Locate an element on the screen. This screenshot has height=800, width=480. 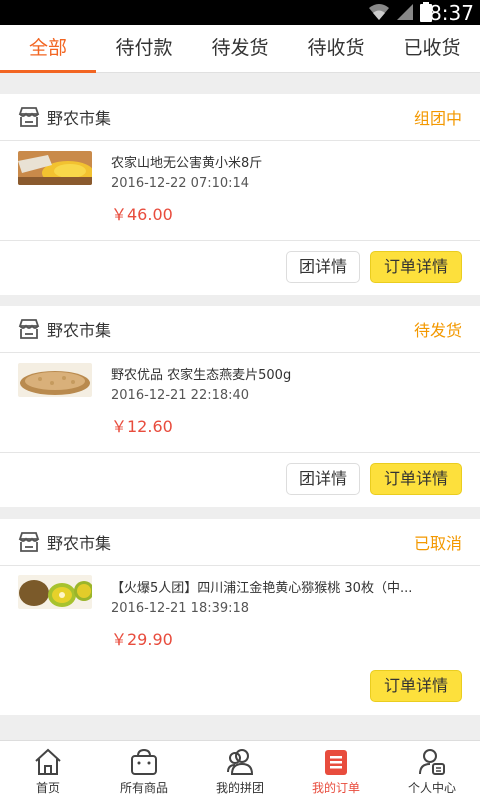
tab-pending-payment: 待付款 is located at coordinates (144, 48).